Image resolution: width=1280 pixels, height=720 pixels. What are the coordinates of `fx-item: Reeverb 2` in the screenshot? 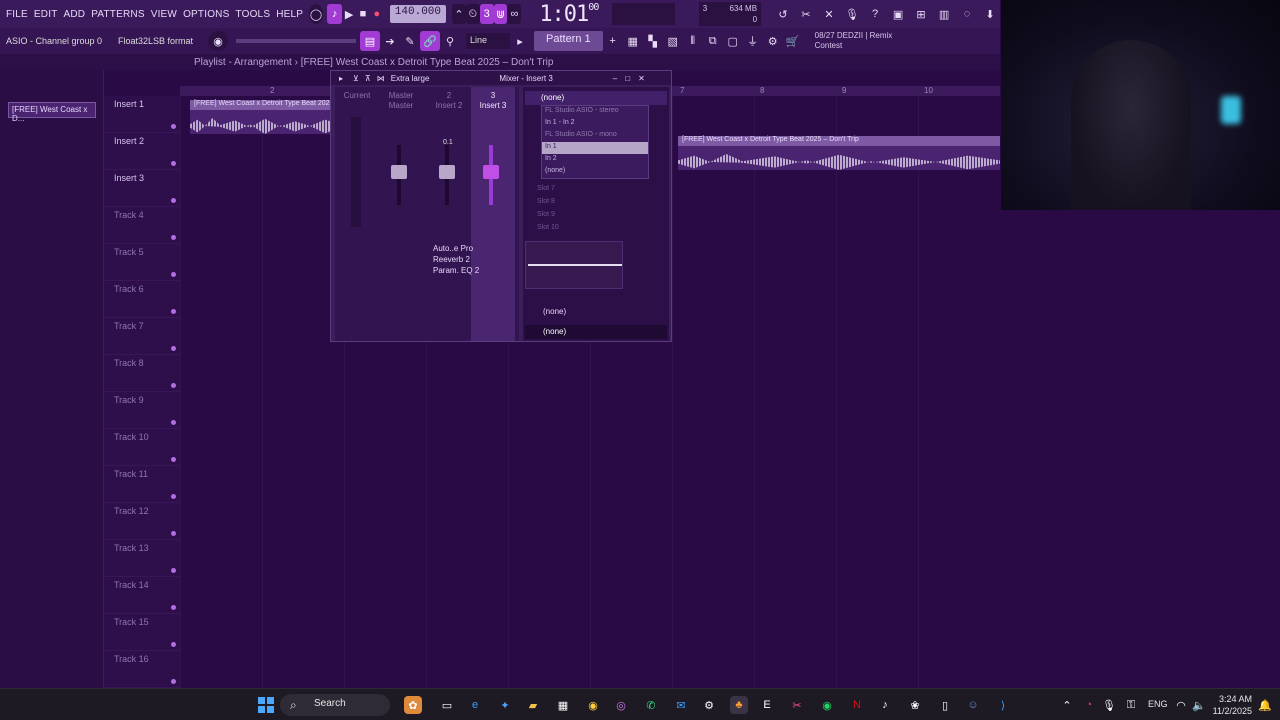 It's located at (456, 259).